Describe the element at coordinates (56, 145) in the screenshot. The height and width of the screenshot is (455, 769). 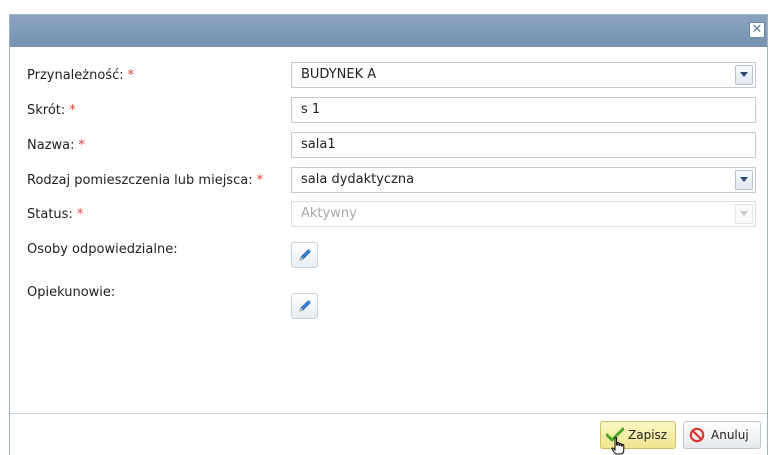
I see `nazwa-label: Nazwa: *` at that location.